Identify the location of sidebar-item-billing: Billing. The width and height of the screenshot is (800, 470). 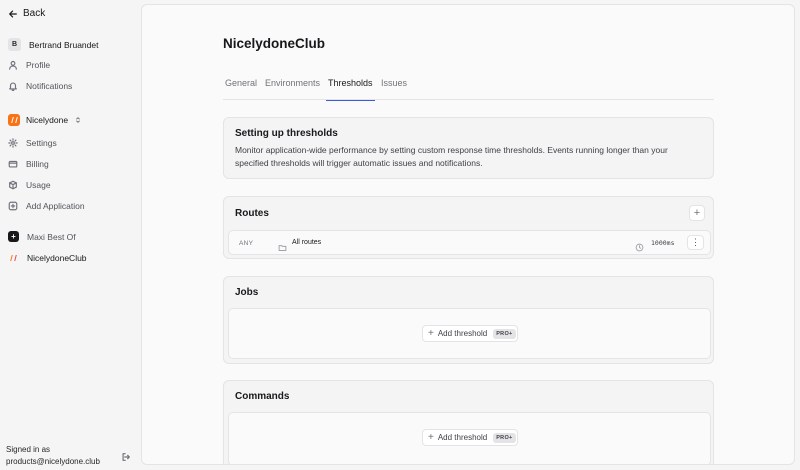
(28, 164).